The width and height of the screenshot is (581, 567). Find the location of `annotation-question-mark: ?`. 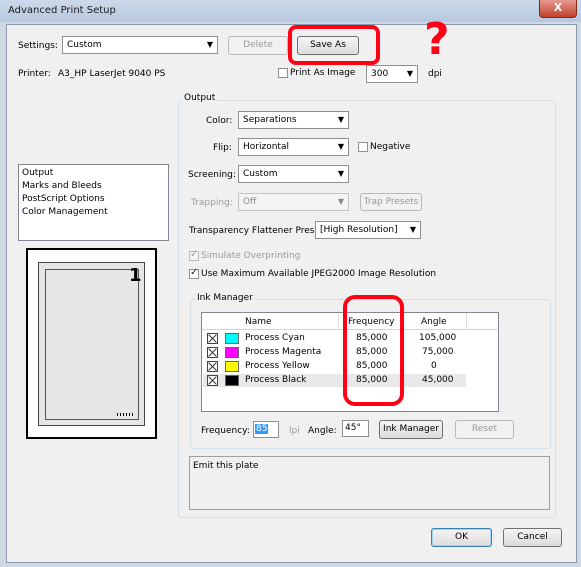

annotation-question-mark: ? is located at coordinates (437, 39).